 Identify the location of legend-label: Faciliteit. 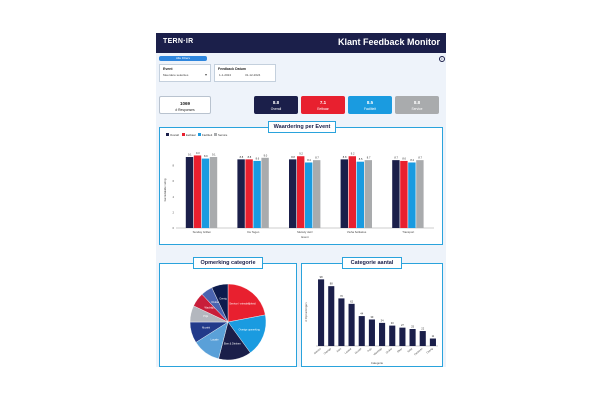
(207, 135).